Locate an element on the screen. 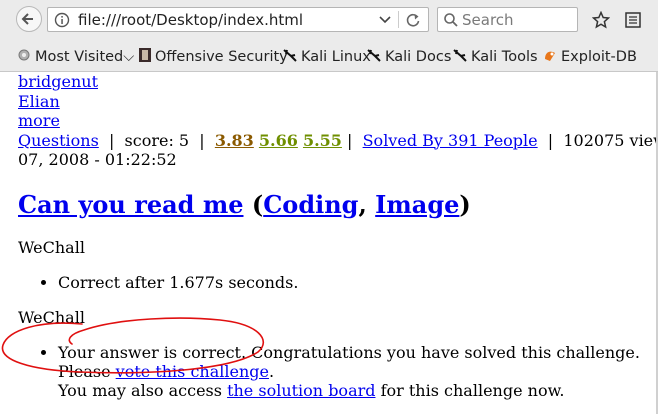 This screenshot has height=414, width=658. bookmark-offensive-security: Offensive Security is located at coordinates (213, 56).